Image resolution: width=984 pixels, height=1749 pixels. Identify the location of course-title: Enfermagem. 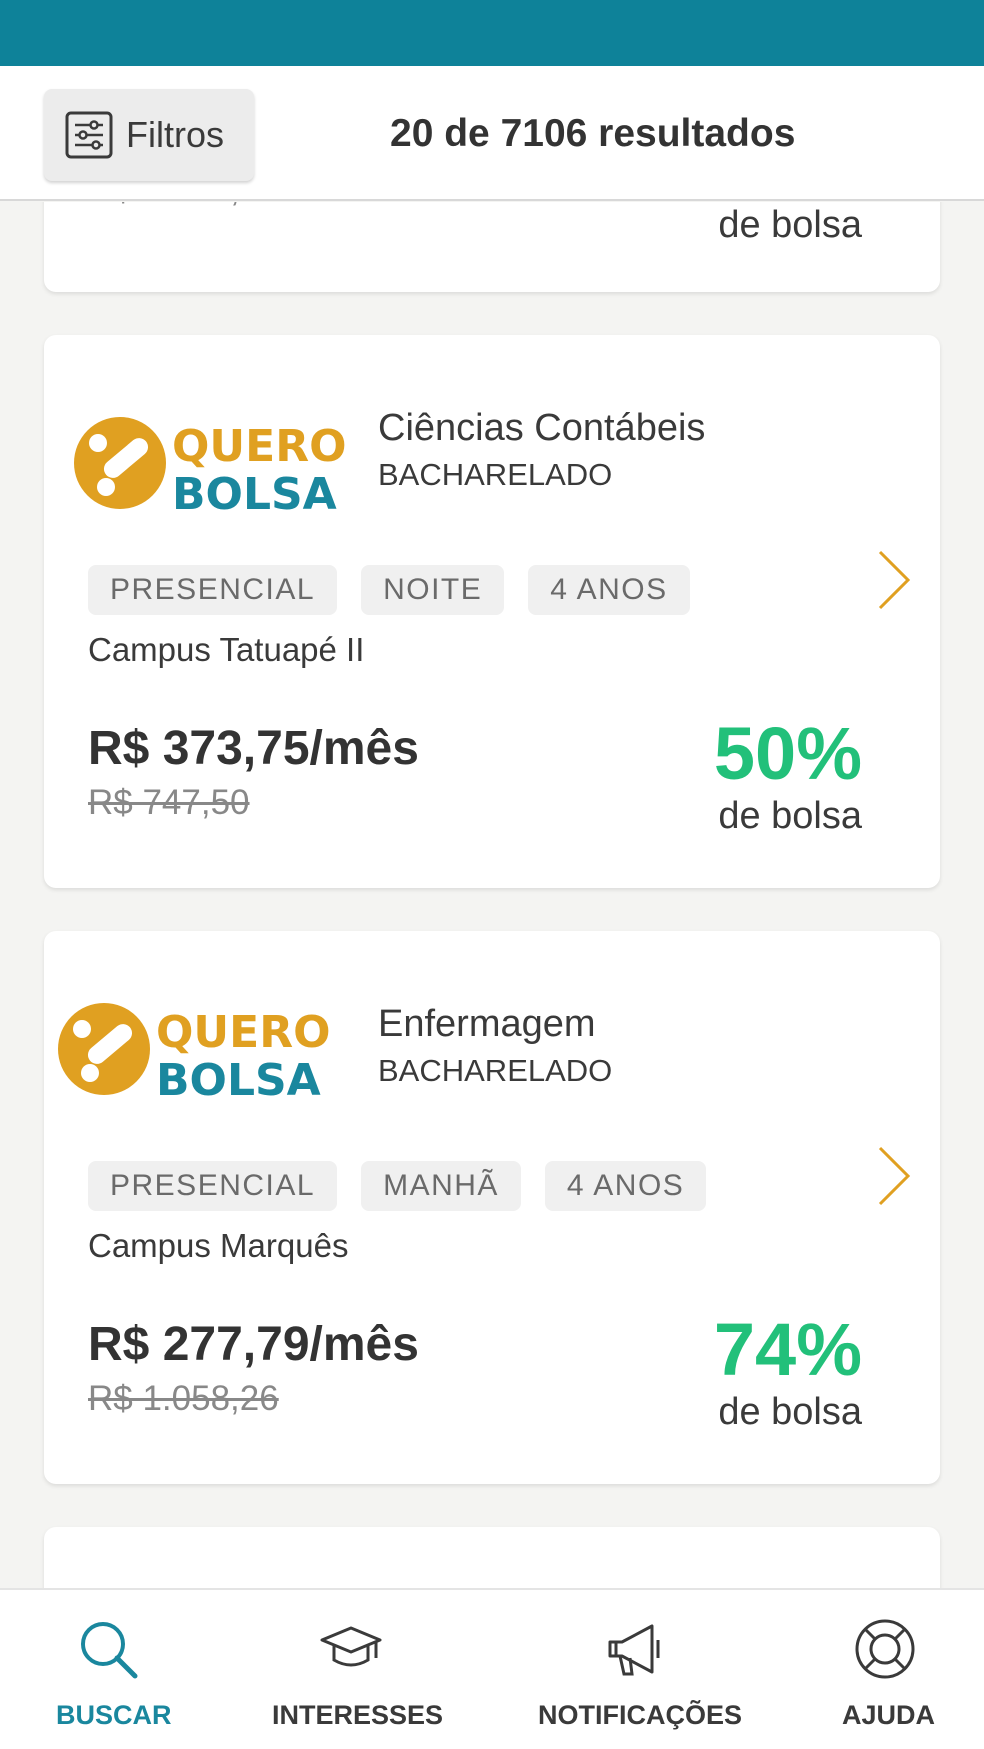
(487, 1024).